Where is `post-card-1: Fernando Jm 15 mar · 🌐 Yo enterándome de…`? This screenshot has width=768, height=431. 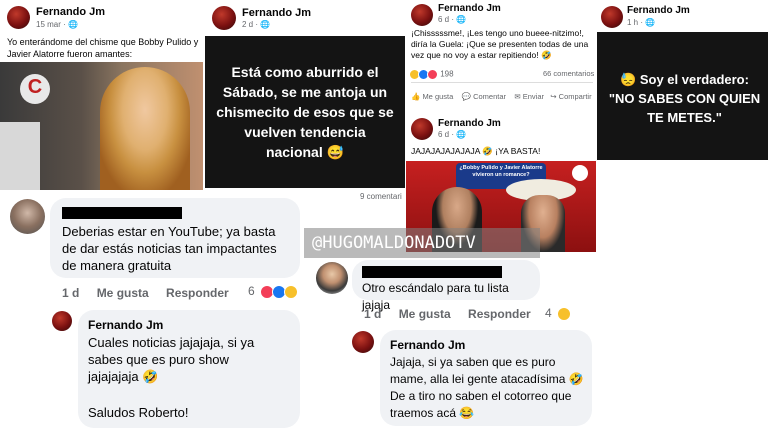
post-card-1: Fernando Jm 15 mar · 🌐 Yo enterándome de… is located at coordinates (101, 95).